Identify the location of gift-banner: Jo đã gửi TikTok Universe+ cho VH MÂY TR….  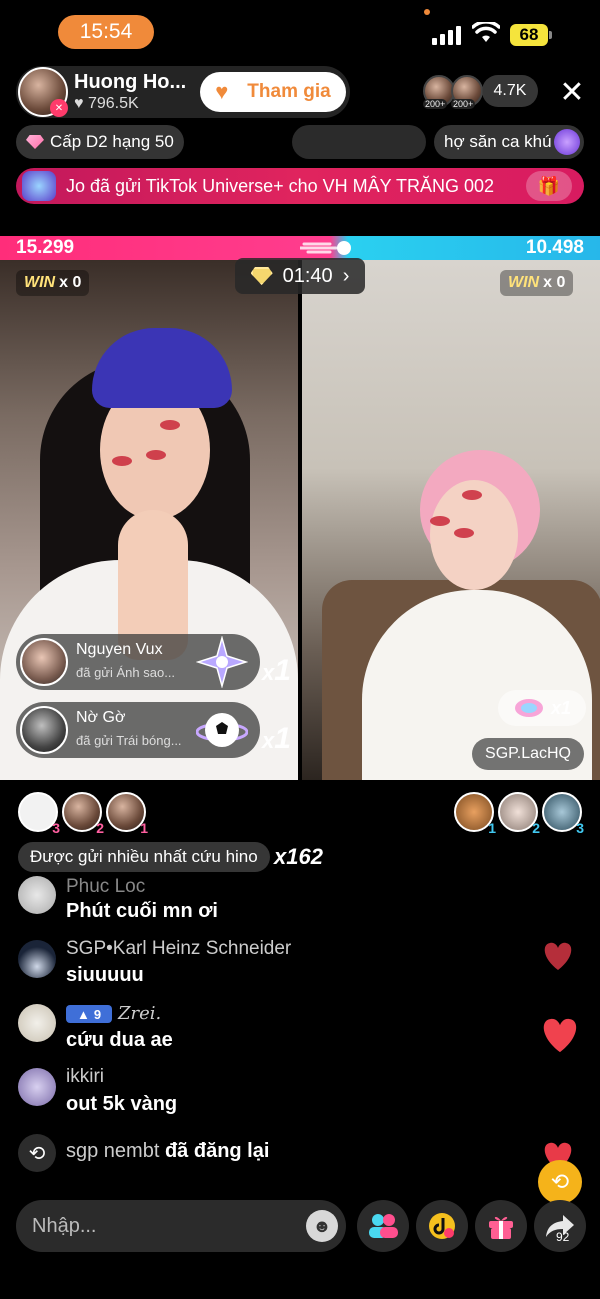
(300, 186).